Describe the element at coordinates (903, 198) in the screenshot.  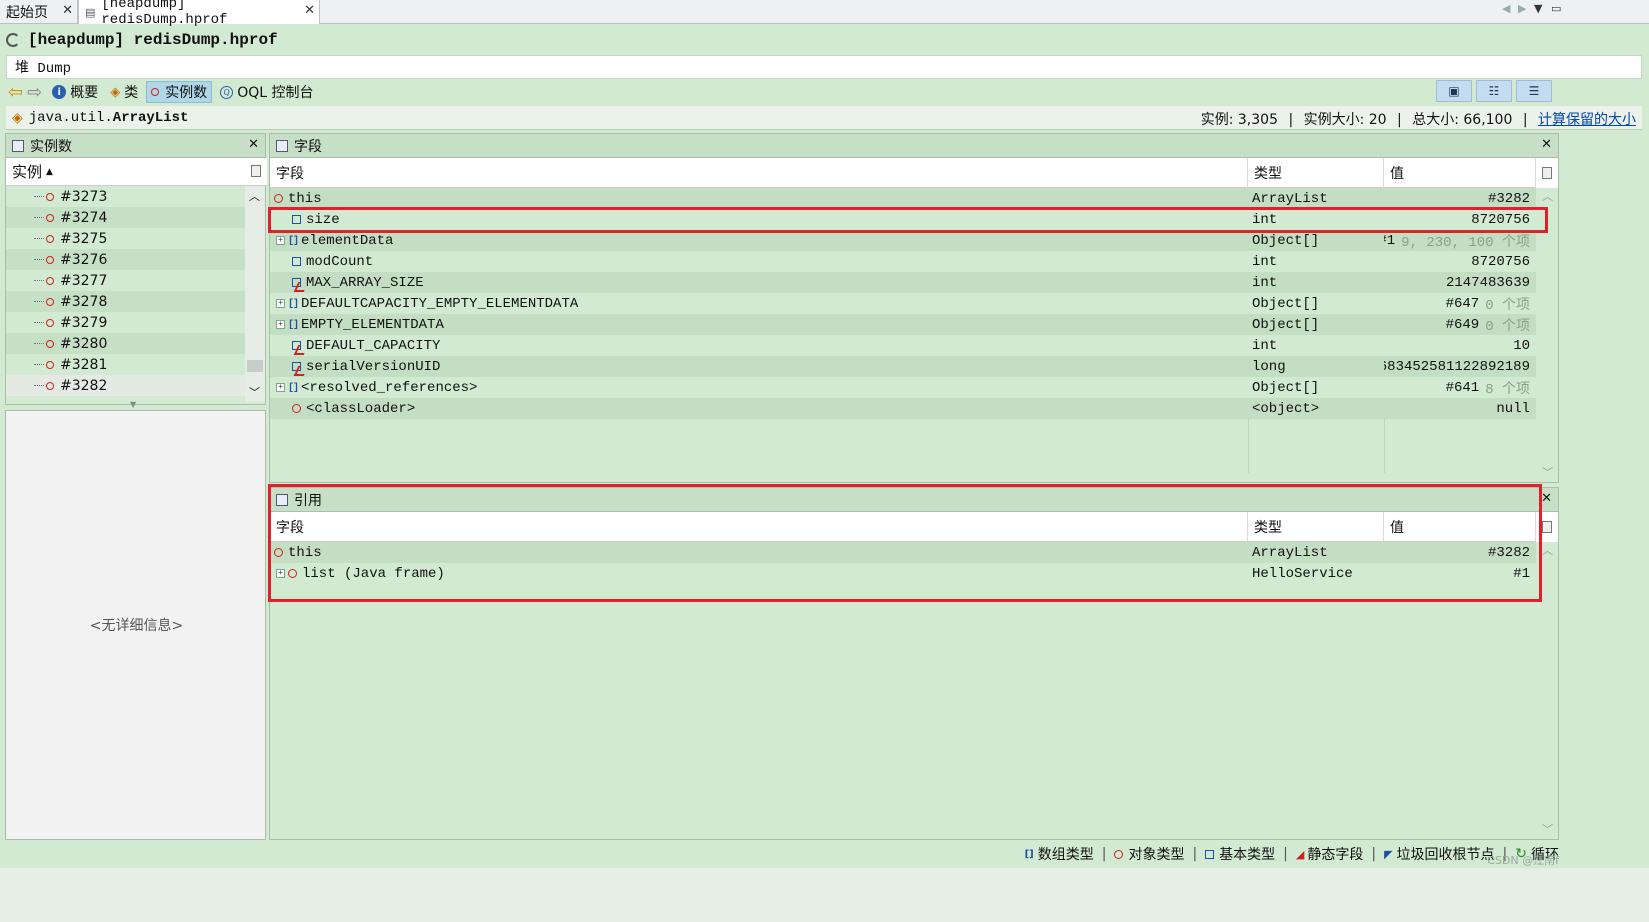
I see `table-row: this ArrayList #3282` at that location.